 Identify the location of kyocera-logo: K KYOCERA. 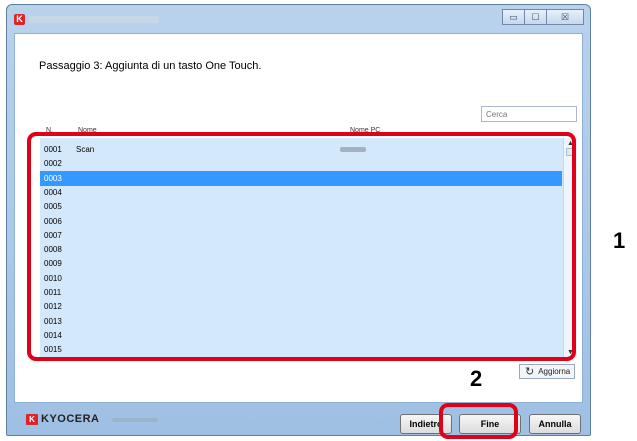
(63, 419).